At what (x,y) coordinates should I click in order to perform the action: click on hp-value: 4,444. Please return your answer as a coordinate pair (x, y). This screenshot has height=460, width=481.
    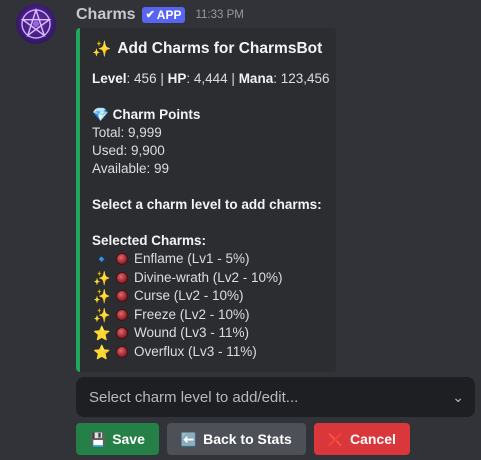
    Looking at the image, I should click on (210, 78).